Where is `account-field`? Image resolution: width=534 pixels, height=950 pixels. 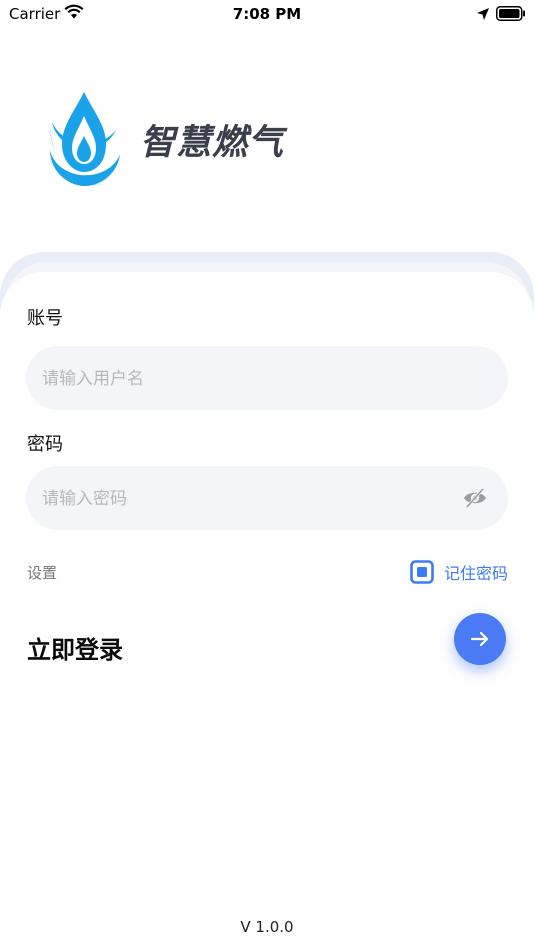 account-field is located at coordinates (267, 379).